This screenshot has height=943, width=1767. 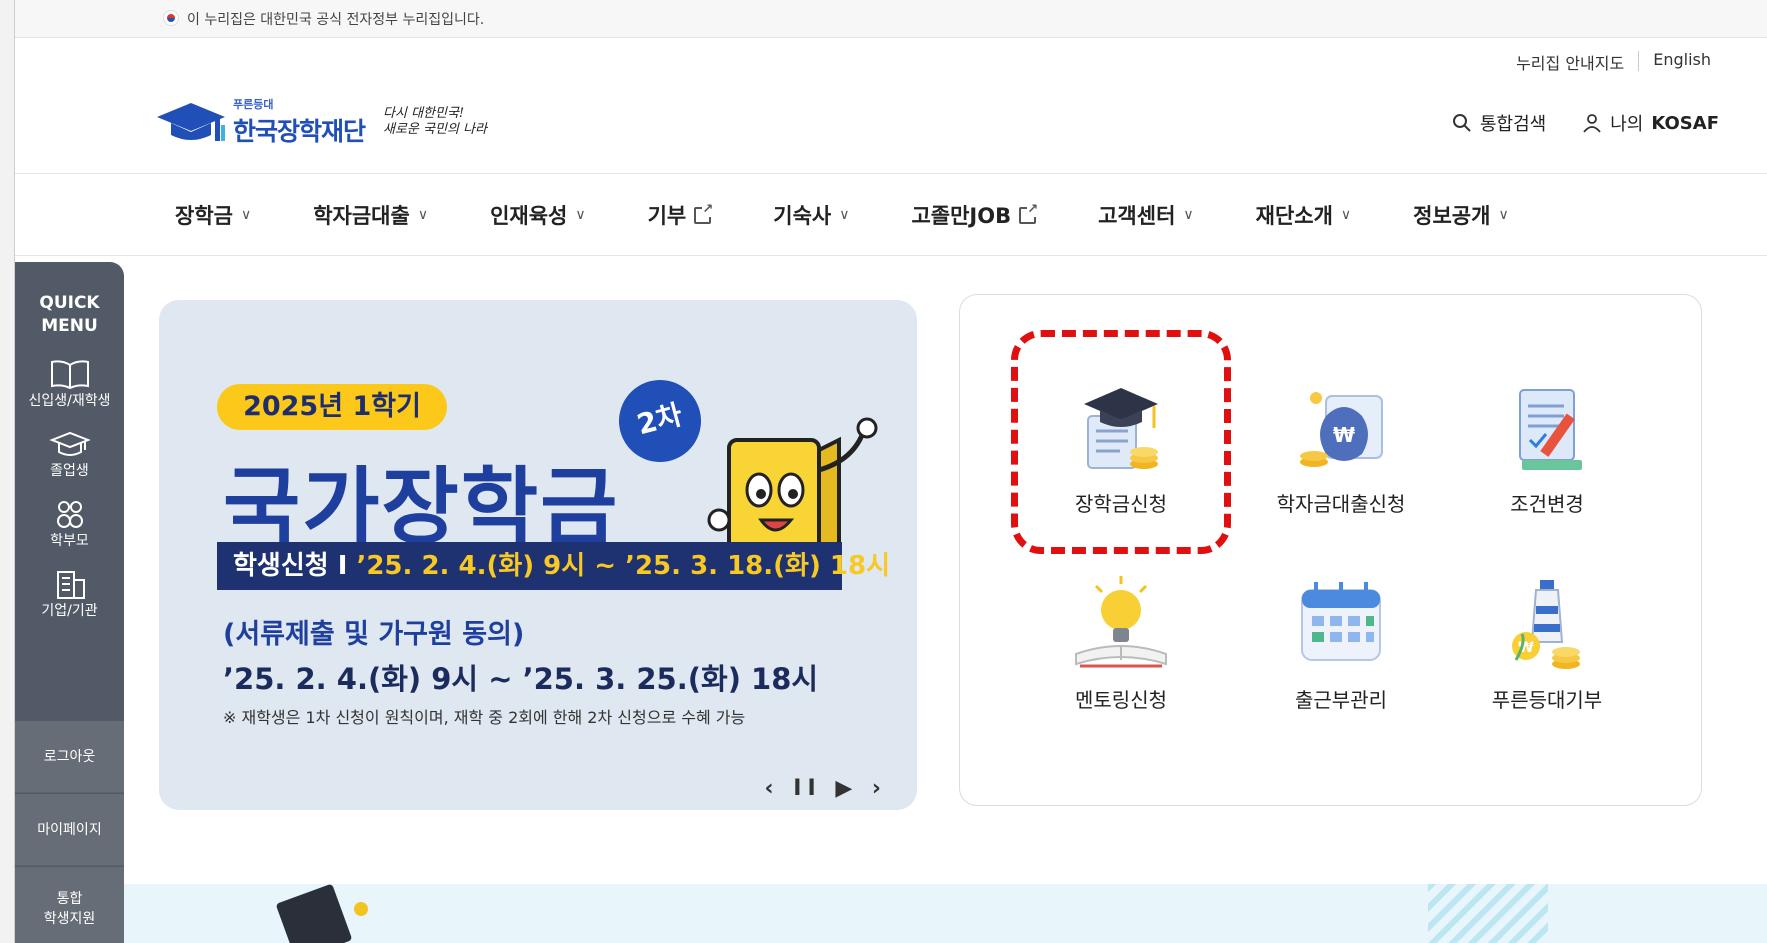 I want to click on user-icon, so click(x=1592, y=123).